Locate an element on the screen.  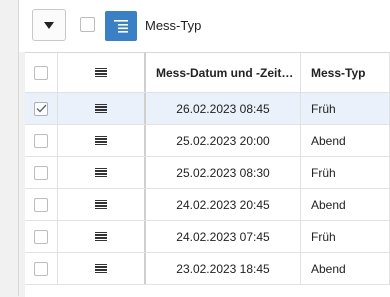
toolbar-checkbox is located at coordinates (87, 24).